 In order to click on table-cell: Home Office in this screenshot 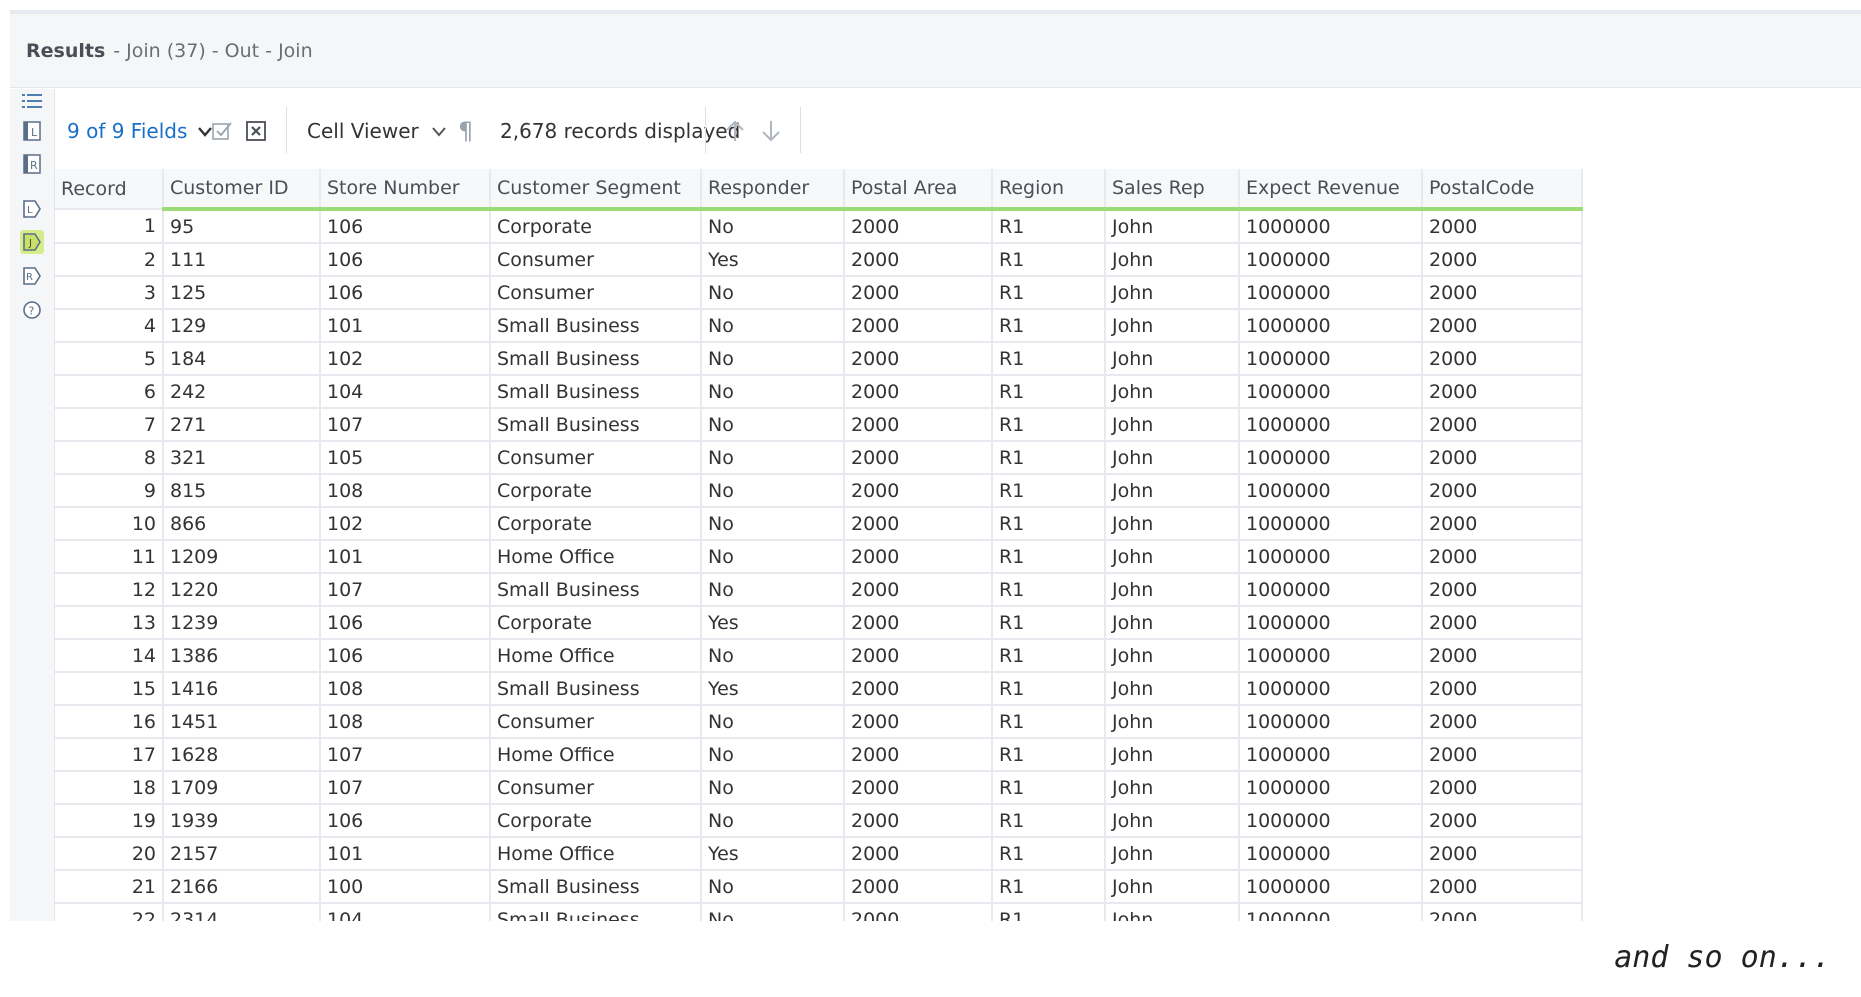, I will do `click(596, 656)`.